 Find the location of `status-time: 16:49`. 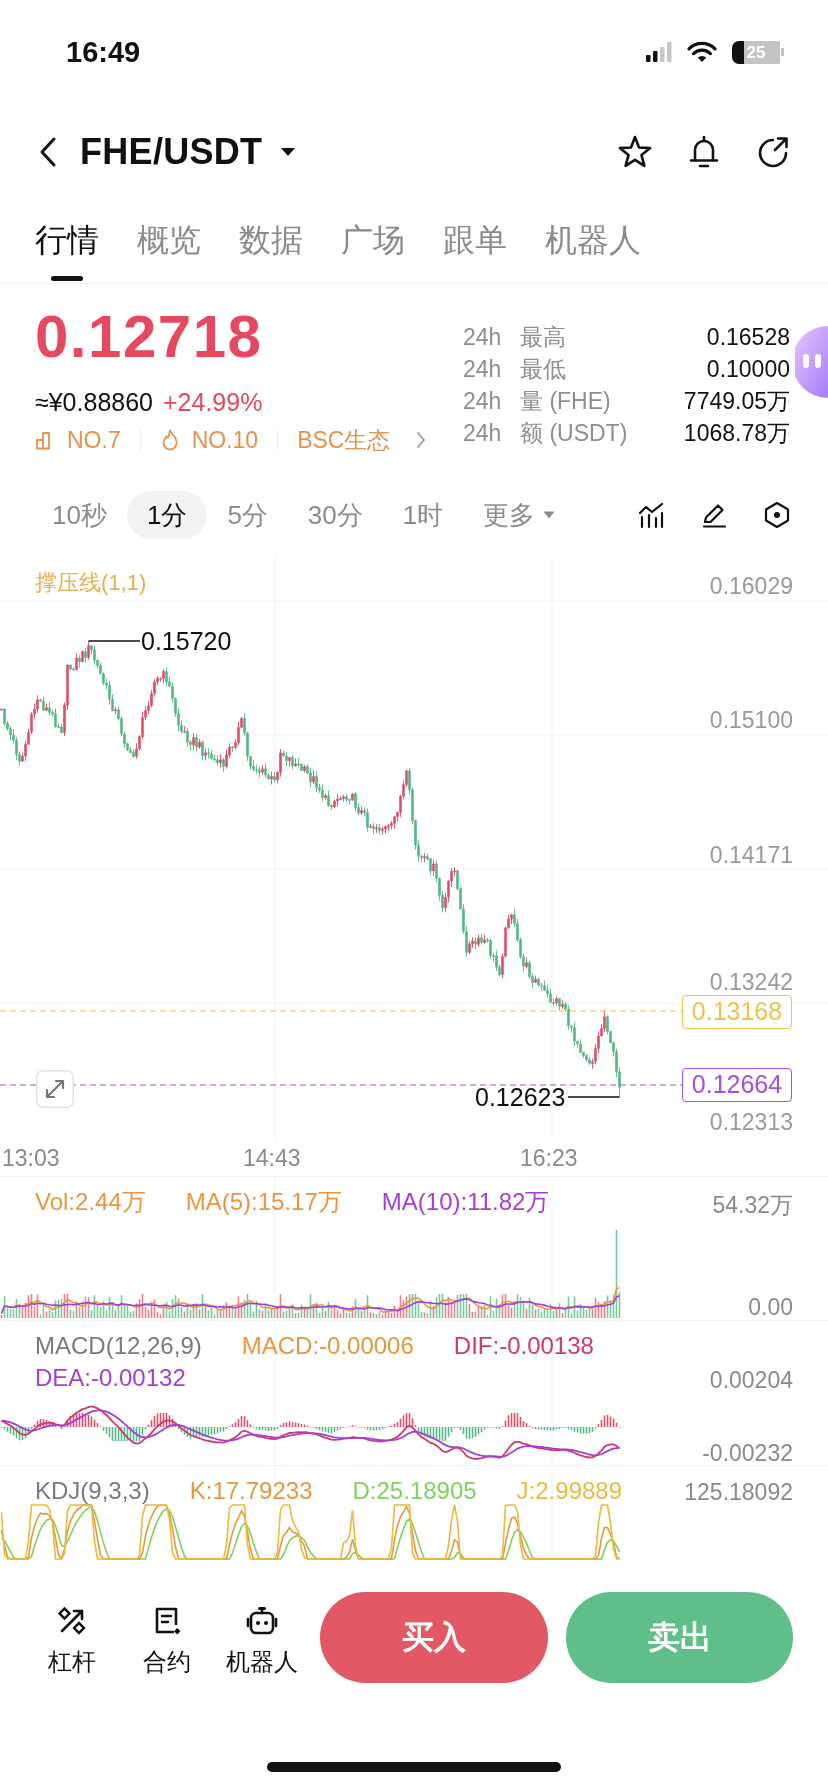

status-time: 16:49 is located at coordinates (103, 52).